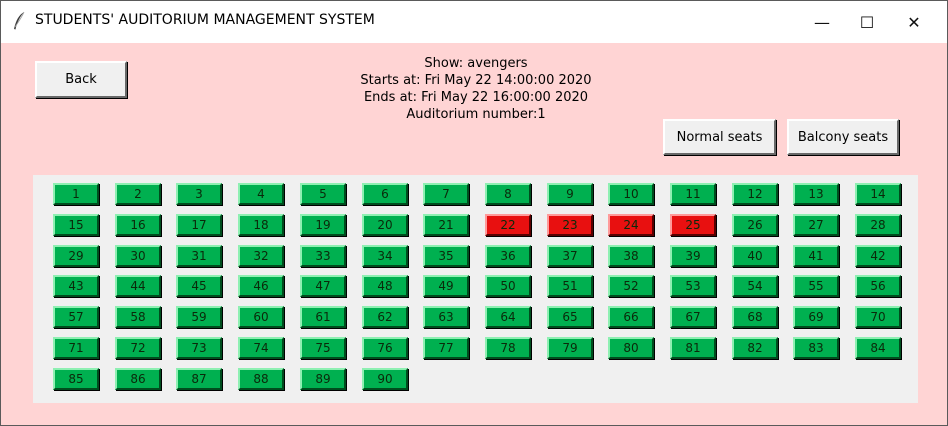  What do you see at coordinates (81, 79) in the screenshot?
I see `back-button: Back` at bounding box center [81, 79].